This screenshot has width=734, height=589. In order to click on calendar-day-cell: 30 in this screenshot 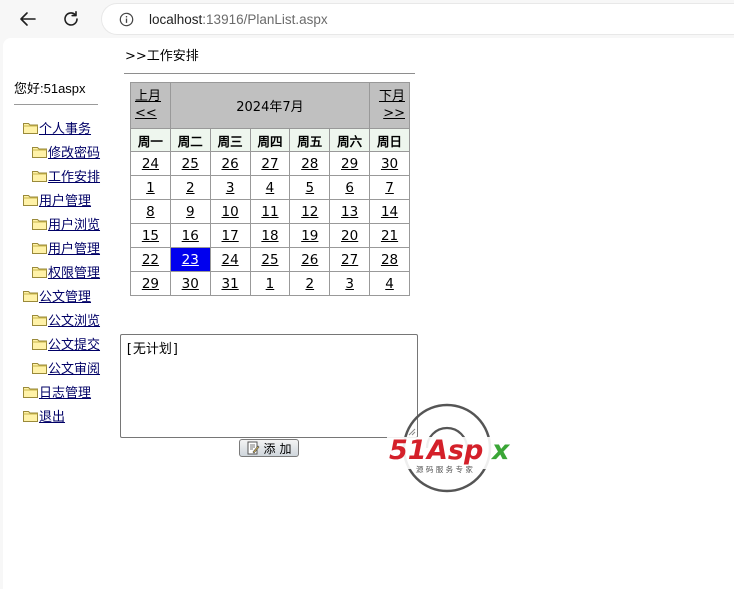, I will do `click(389, 163)`.